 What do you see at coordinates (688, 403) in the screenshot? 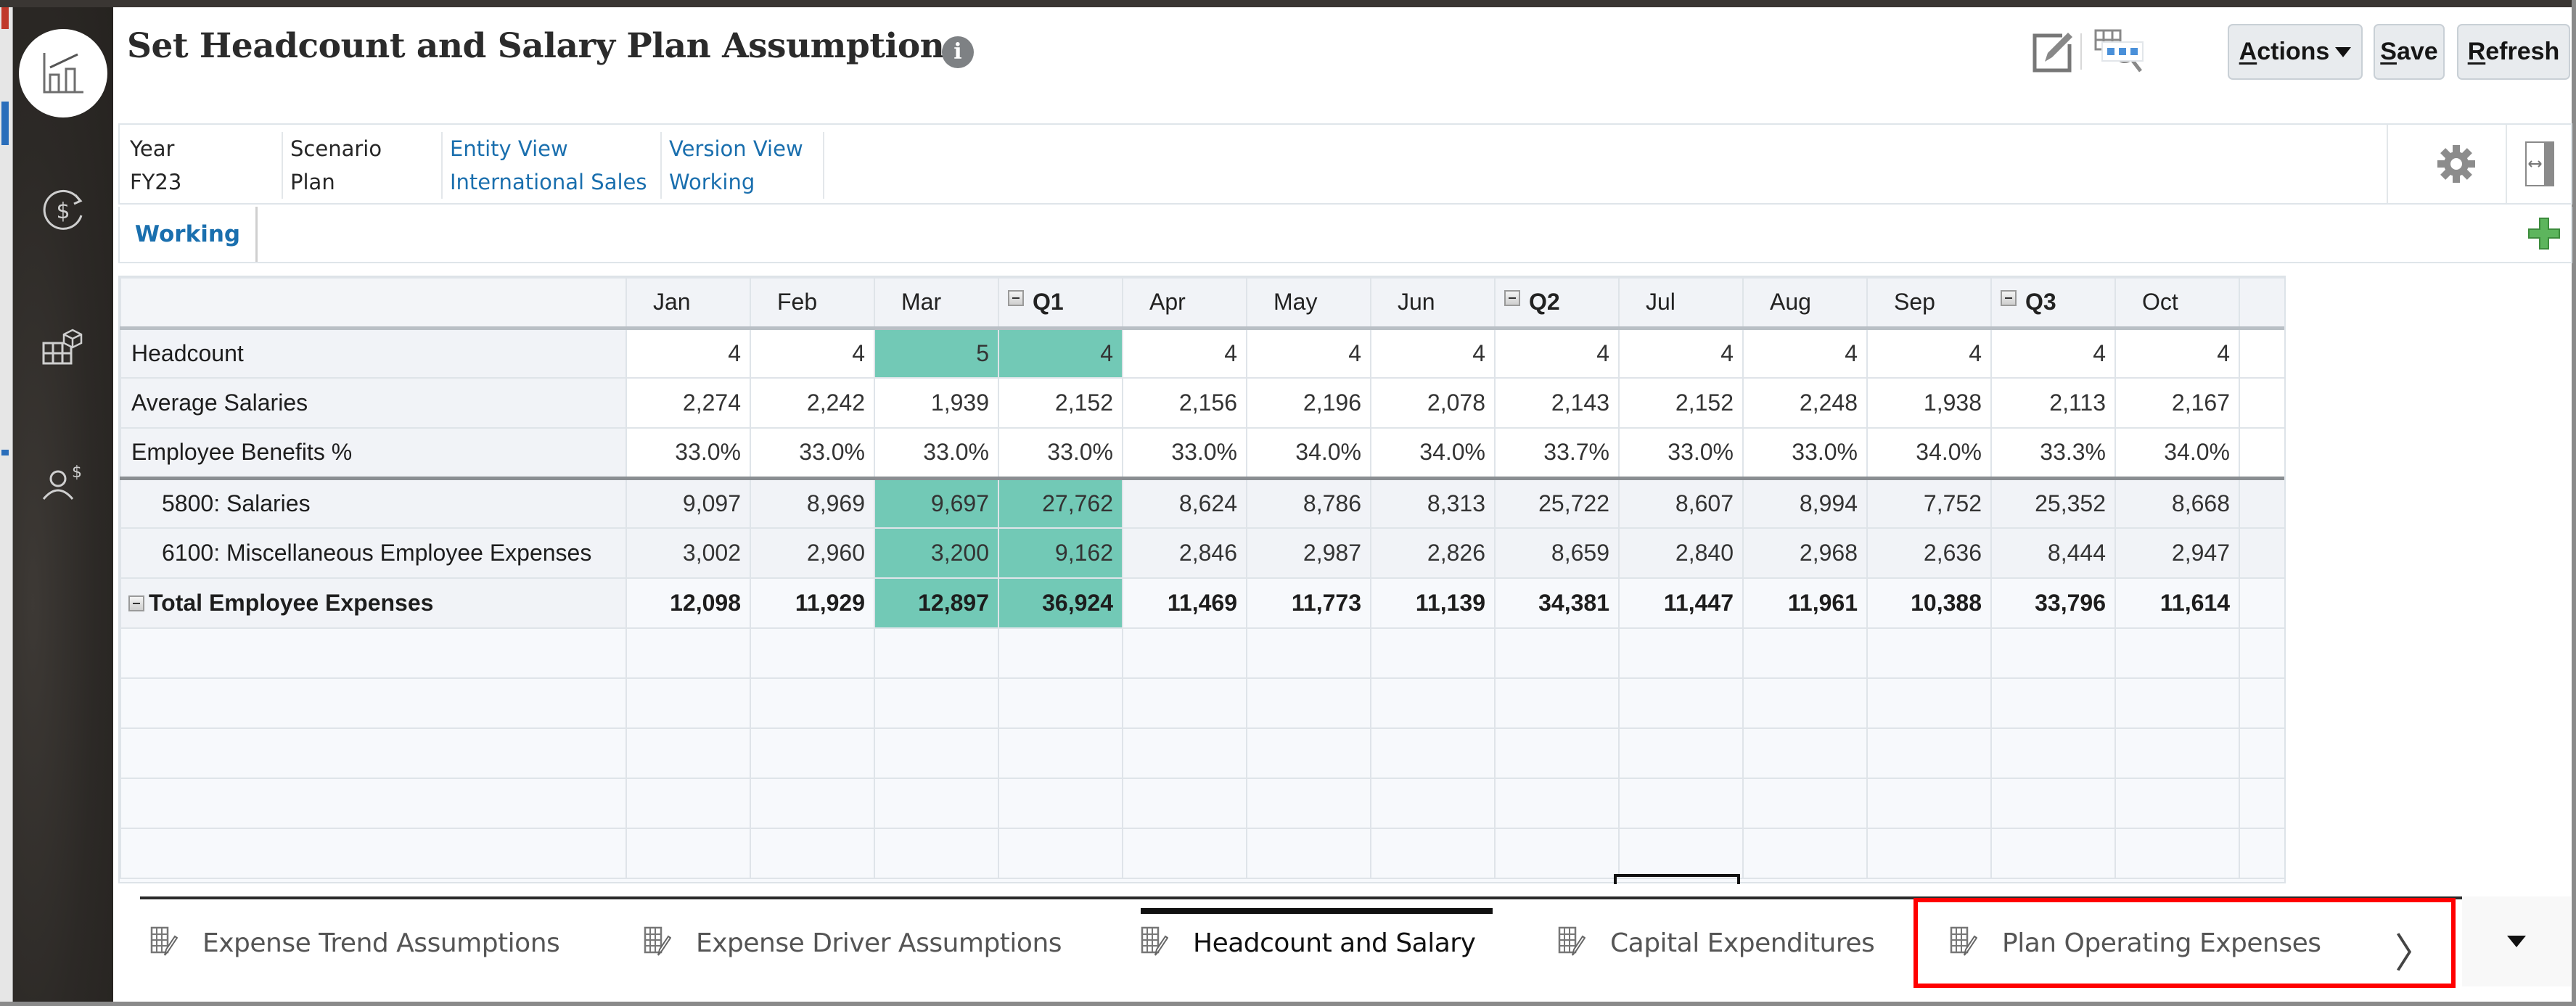
I see `data-cell: 2,274` at bounding box center [688, 403].